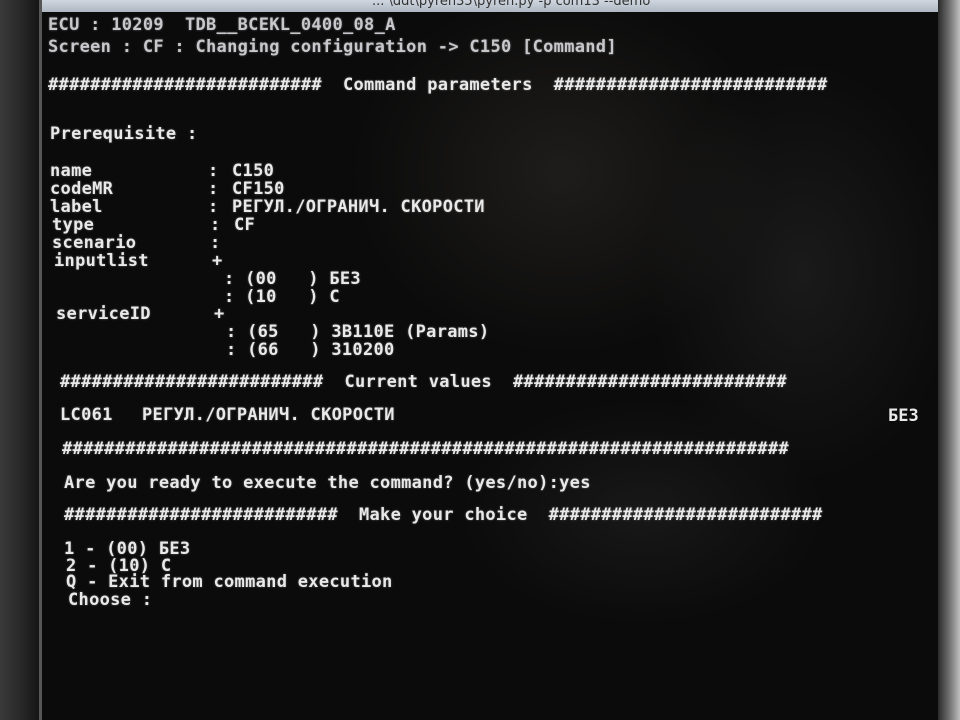  Describe the element at coordinates (358, 332) in the screenshot. I see `serviceid-item: : (65 ) 3B110E (Params)` at that location.